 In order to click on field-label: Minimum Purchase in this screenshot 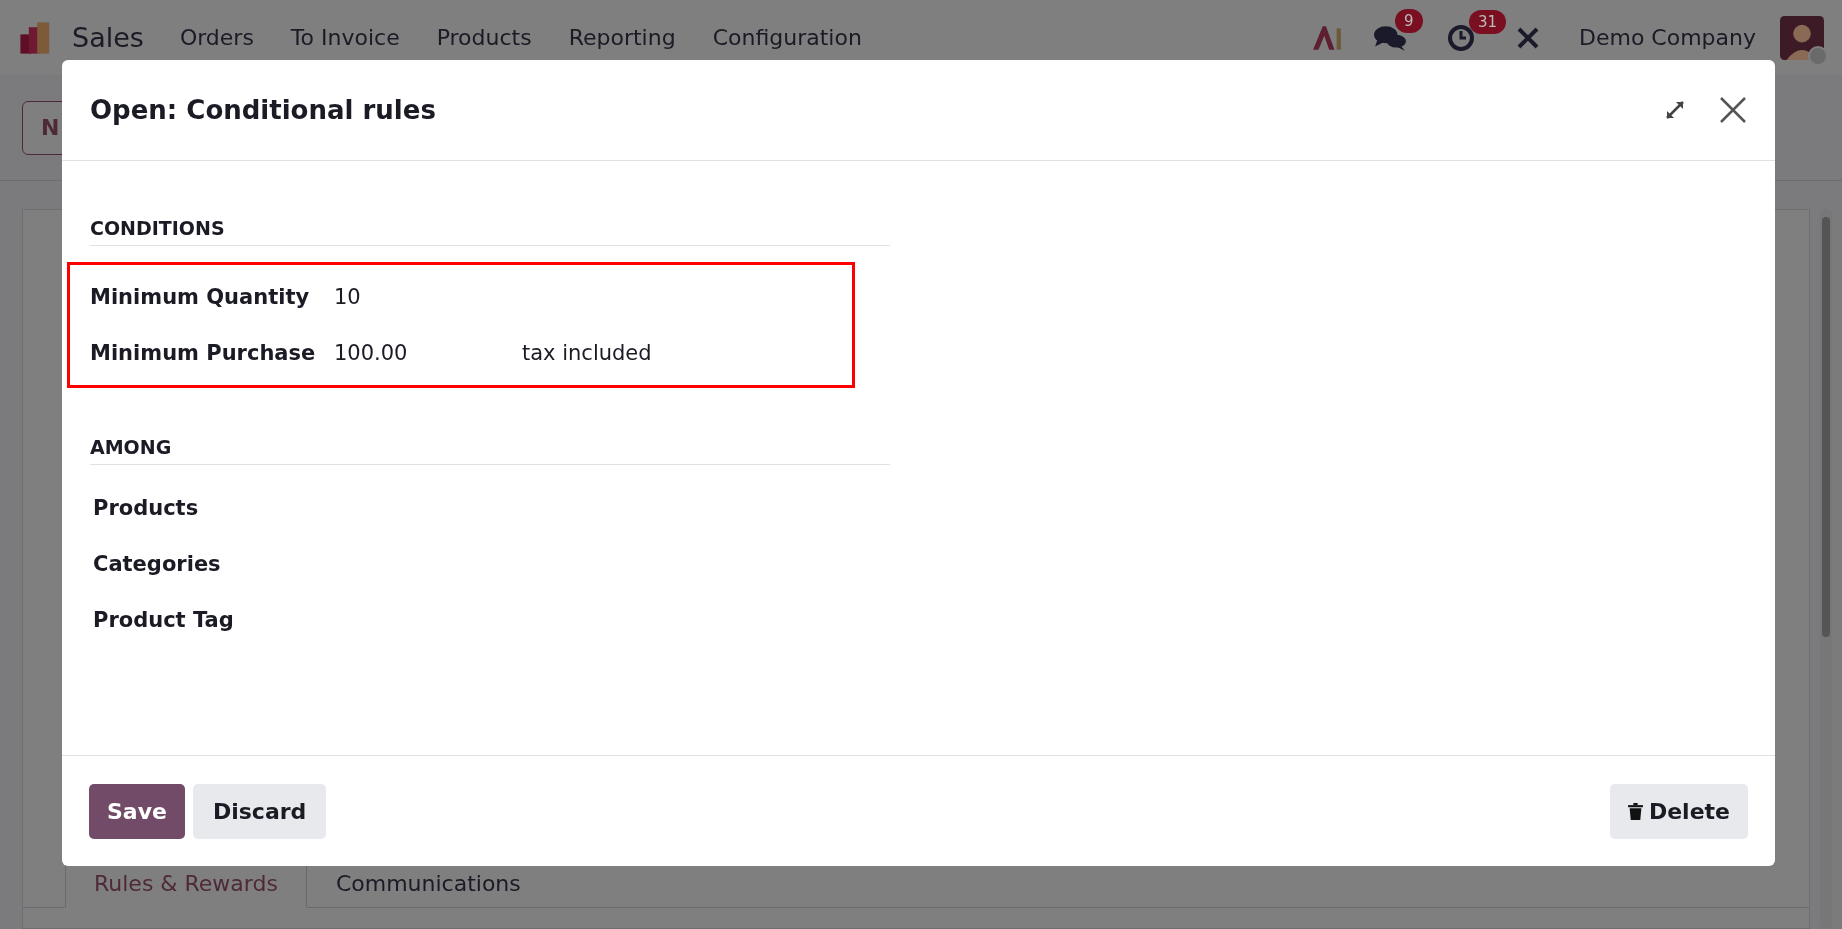, I will do `click(203, 353)`.